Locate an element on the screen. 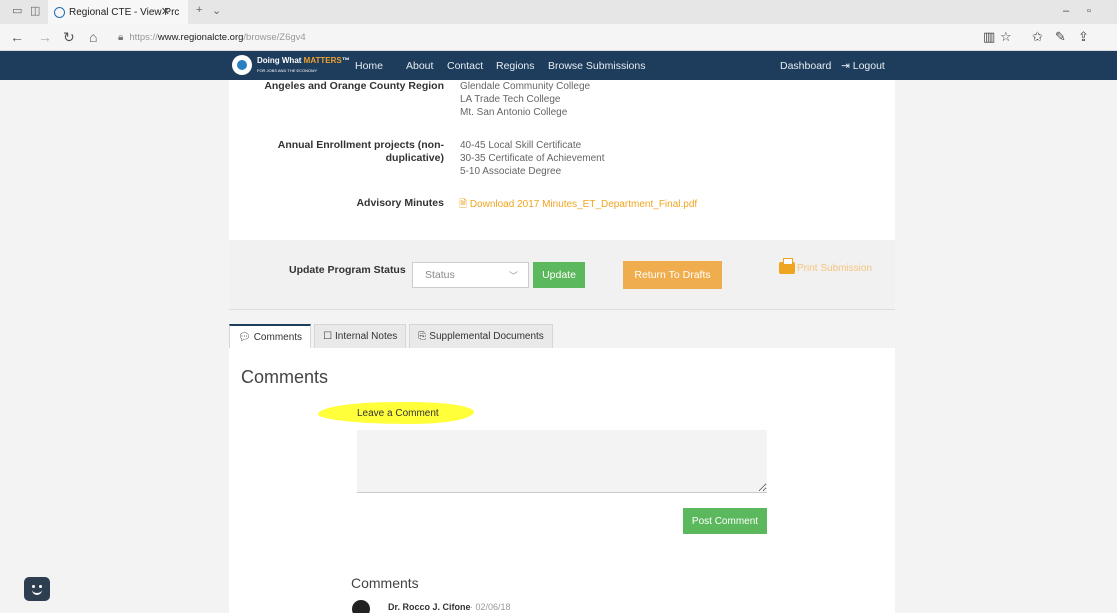  nav-home: Home is located at coordinates (369, 66).